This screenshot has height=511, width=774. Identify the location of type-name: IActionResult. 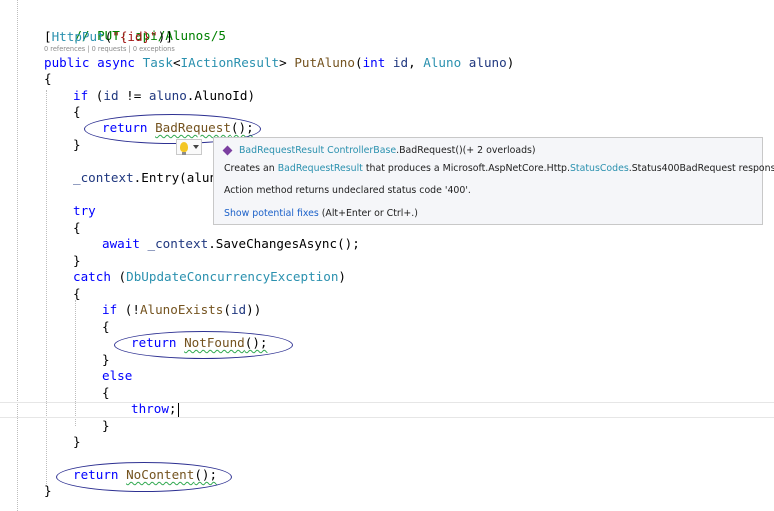
(230, 62).